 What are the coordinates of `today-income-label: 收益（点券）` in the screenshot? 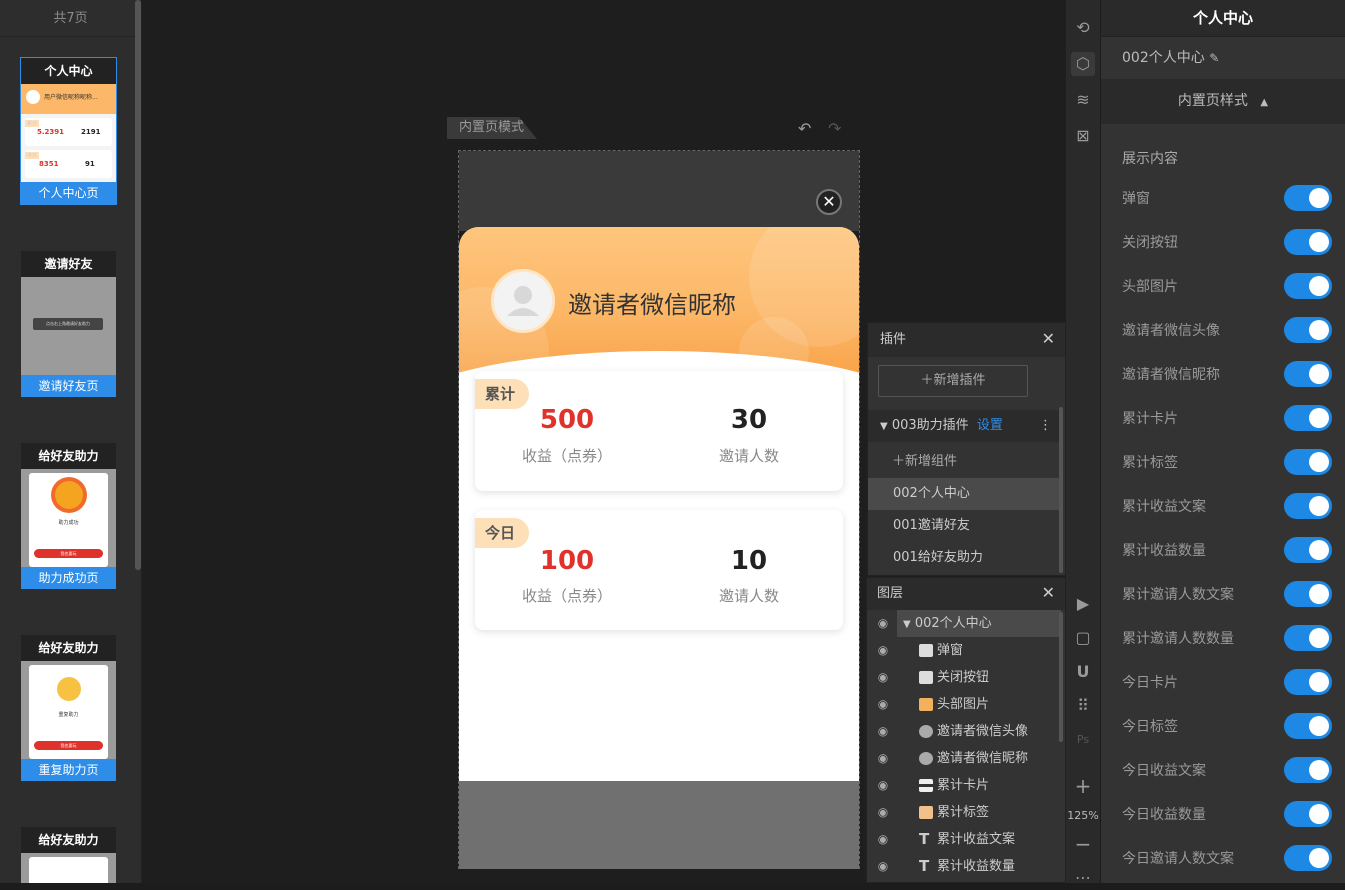 It's located at (567, 595).